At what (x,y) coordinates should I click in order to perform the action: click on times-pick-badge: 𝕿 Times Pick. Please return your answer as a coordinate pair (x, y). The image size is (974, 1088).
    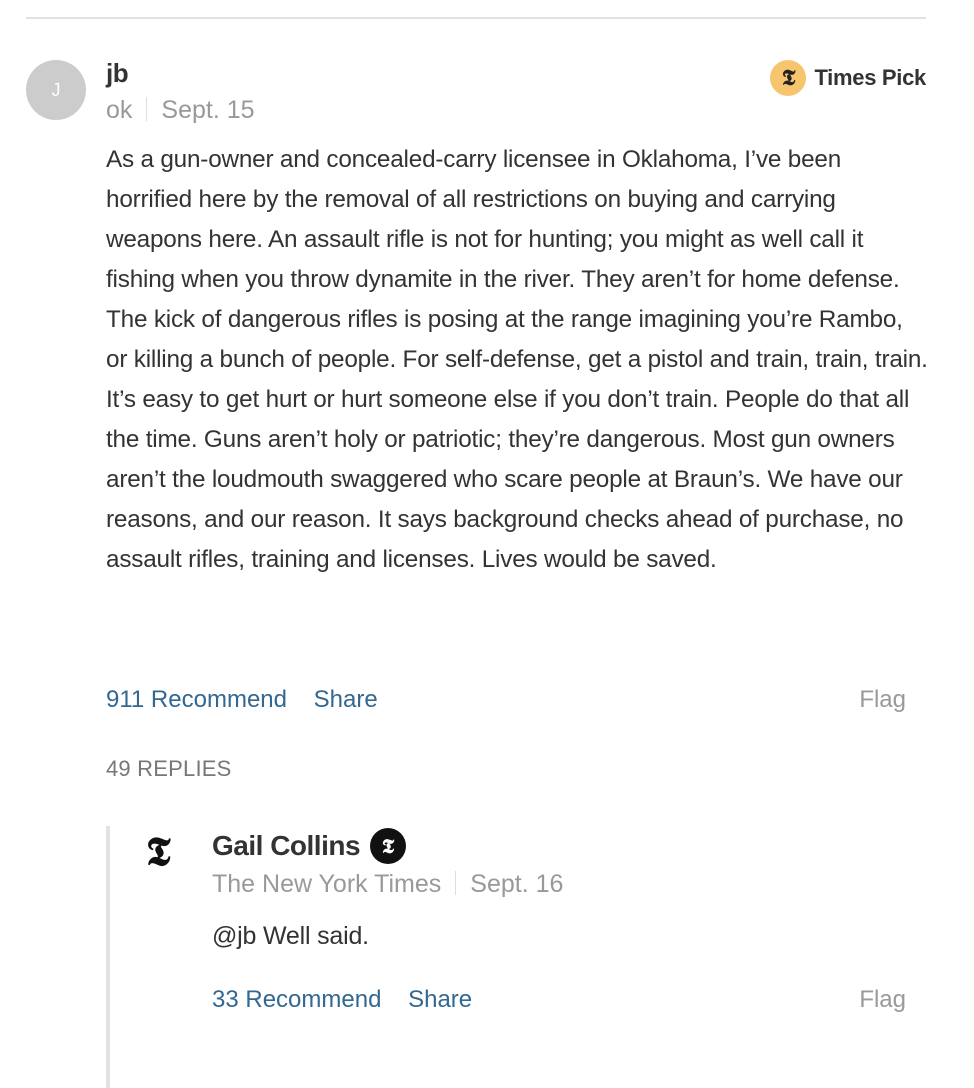
    Looking at the image, I should click on (848, 78).